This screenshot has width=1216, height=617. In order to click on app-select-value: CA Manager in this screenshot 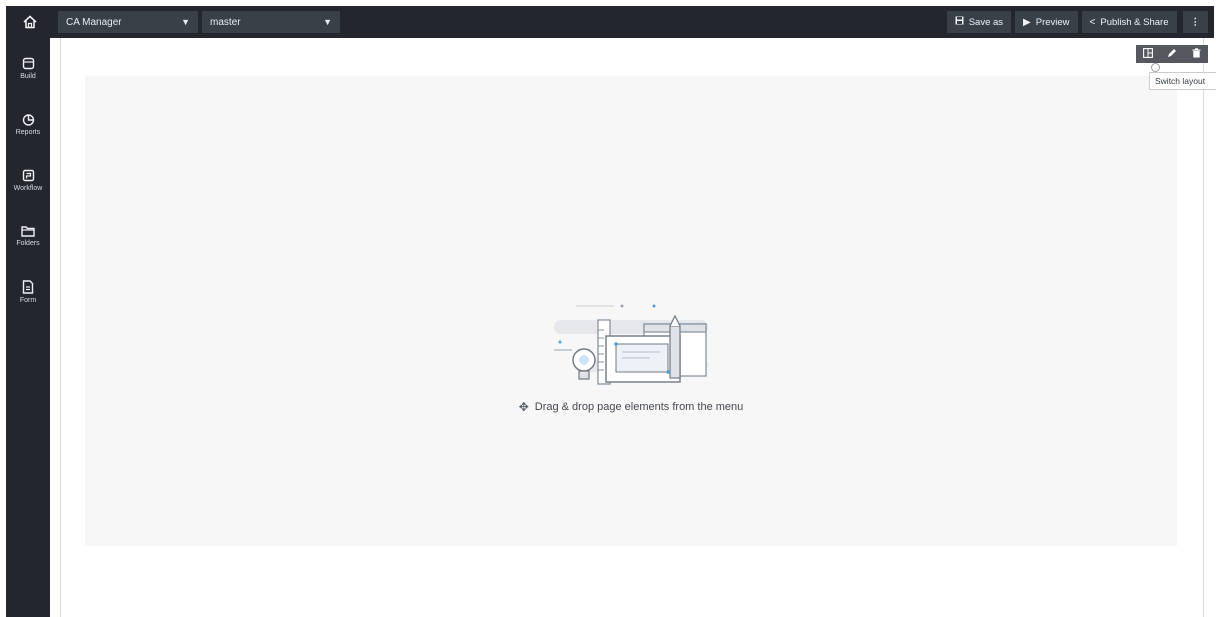, I will do `click(94, 22)`.